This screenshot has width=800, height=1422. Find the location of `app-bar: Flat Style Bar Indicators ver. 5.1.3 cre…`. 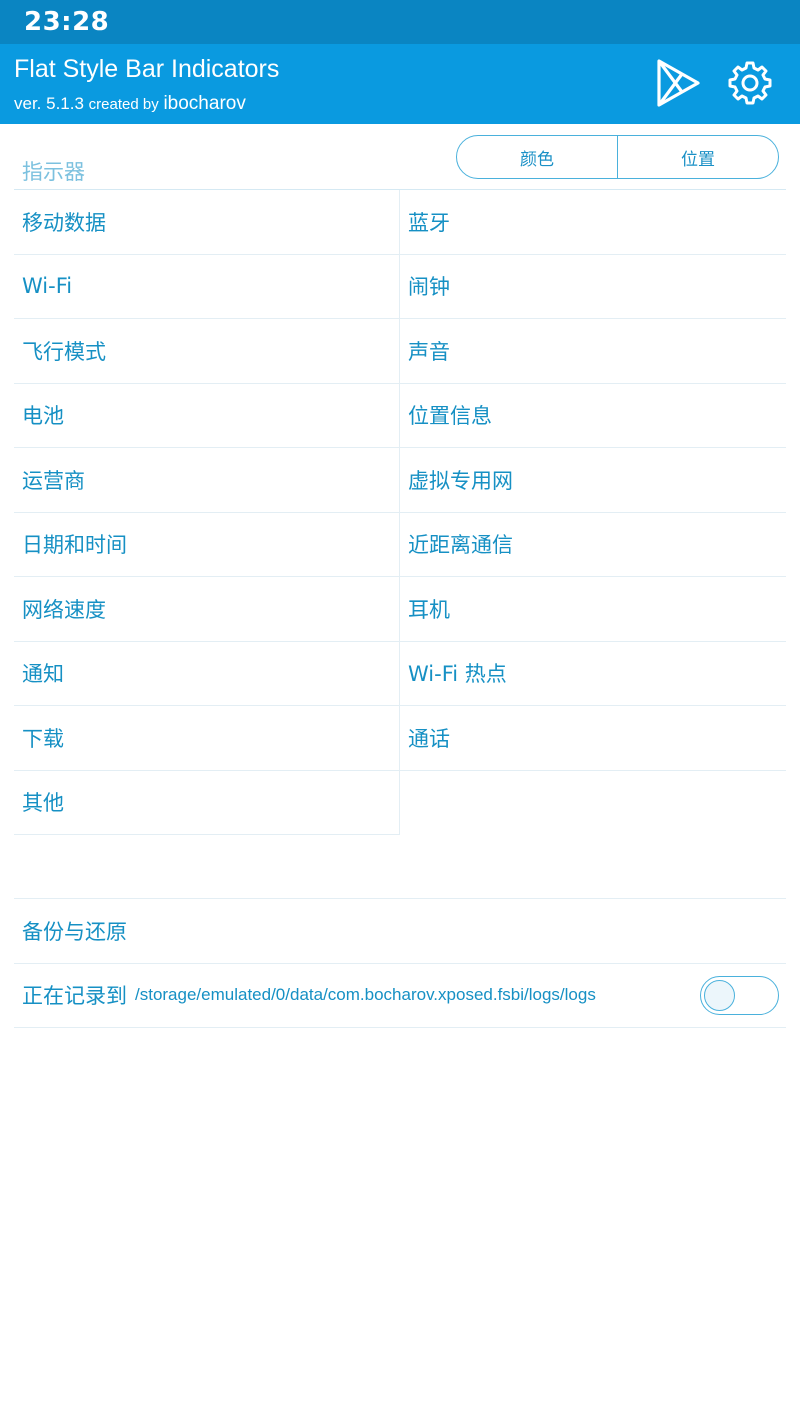

app-bar: Flat Style Bar Indicators ver. 5.1.3 cre… is located at coordinates (400, 84).